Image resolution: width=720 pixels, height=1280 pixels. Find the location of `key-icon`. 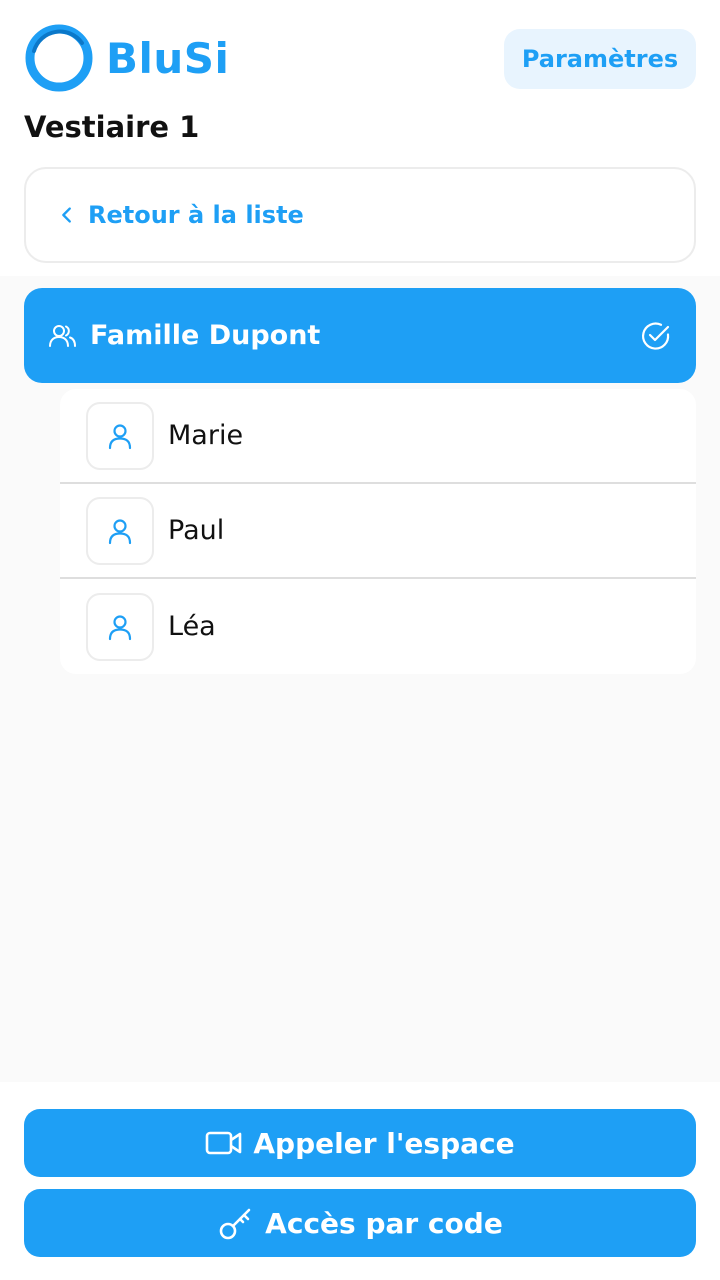

key-icon is located at coordinates (235, 1224).